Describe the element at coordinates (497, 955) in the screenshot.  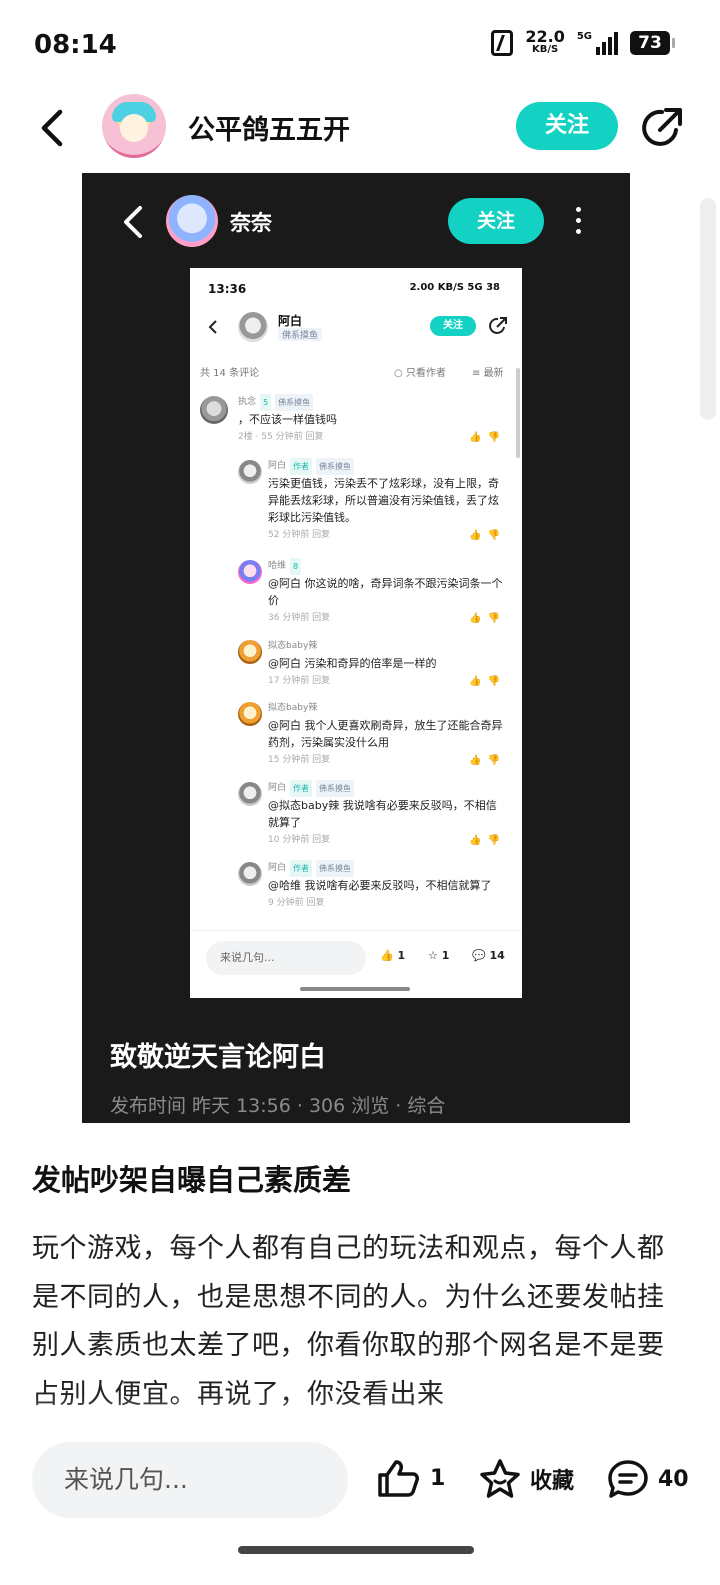
I see `inner-comment-total: 14` at that location.